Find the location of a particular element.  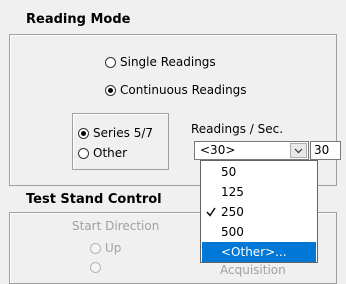

other-series-radio is located at coordinates (83, 153).